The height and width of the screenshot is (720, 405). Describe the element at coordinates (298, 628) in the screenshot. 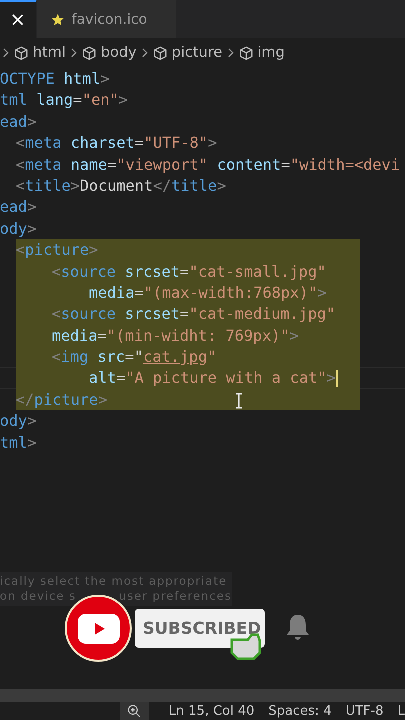

I see `bell-icon` at that location.